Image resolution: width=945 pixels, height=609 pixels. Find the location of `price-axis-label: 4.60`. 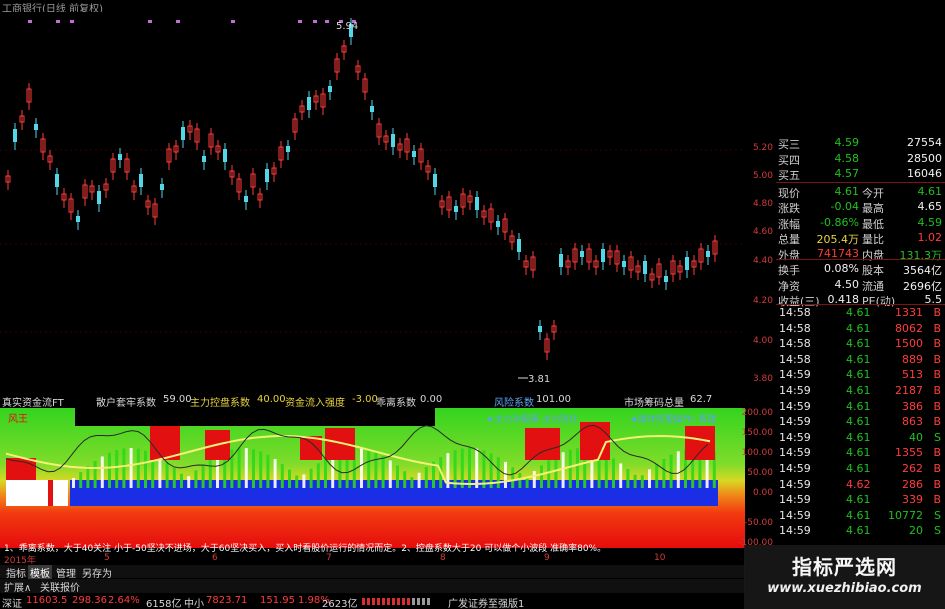

price-axis-label: 4.60 is located at coordinates (762, 232).